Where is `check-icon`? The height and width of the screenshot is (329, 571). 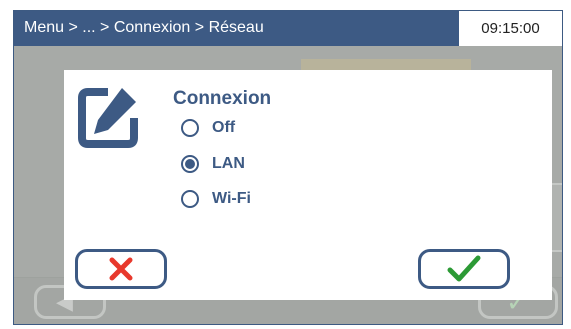
check-icon is located at coordinates (464, 268).